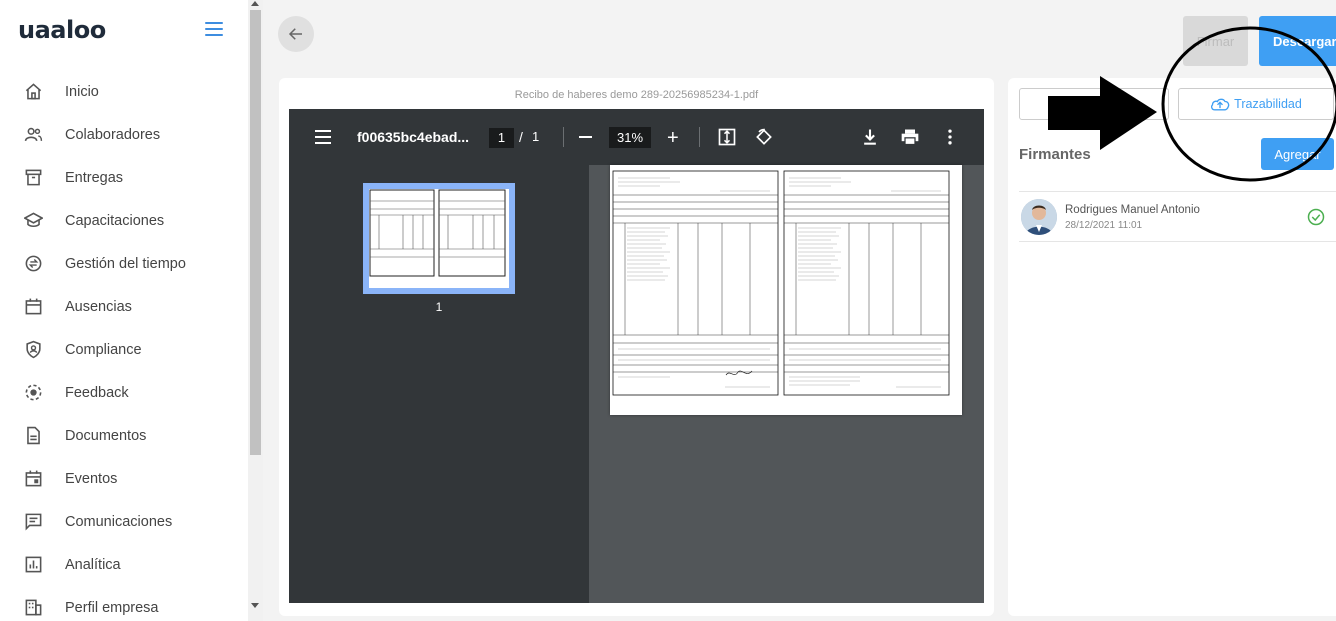  Describe the element at coordinates (93, 564) in the screenshot. I see `sidebar-item-label: Analítica` at that location.